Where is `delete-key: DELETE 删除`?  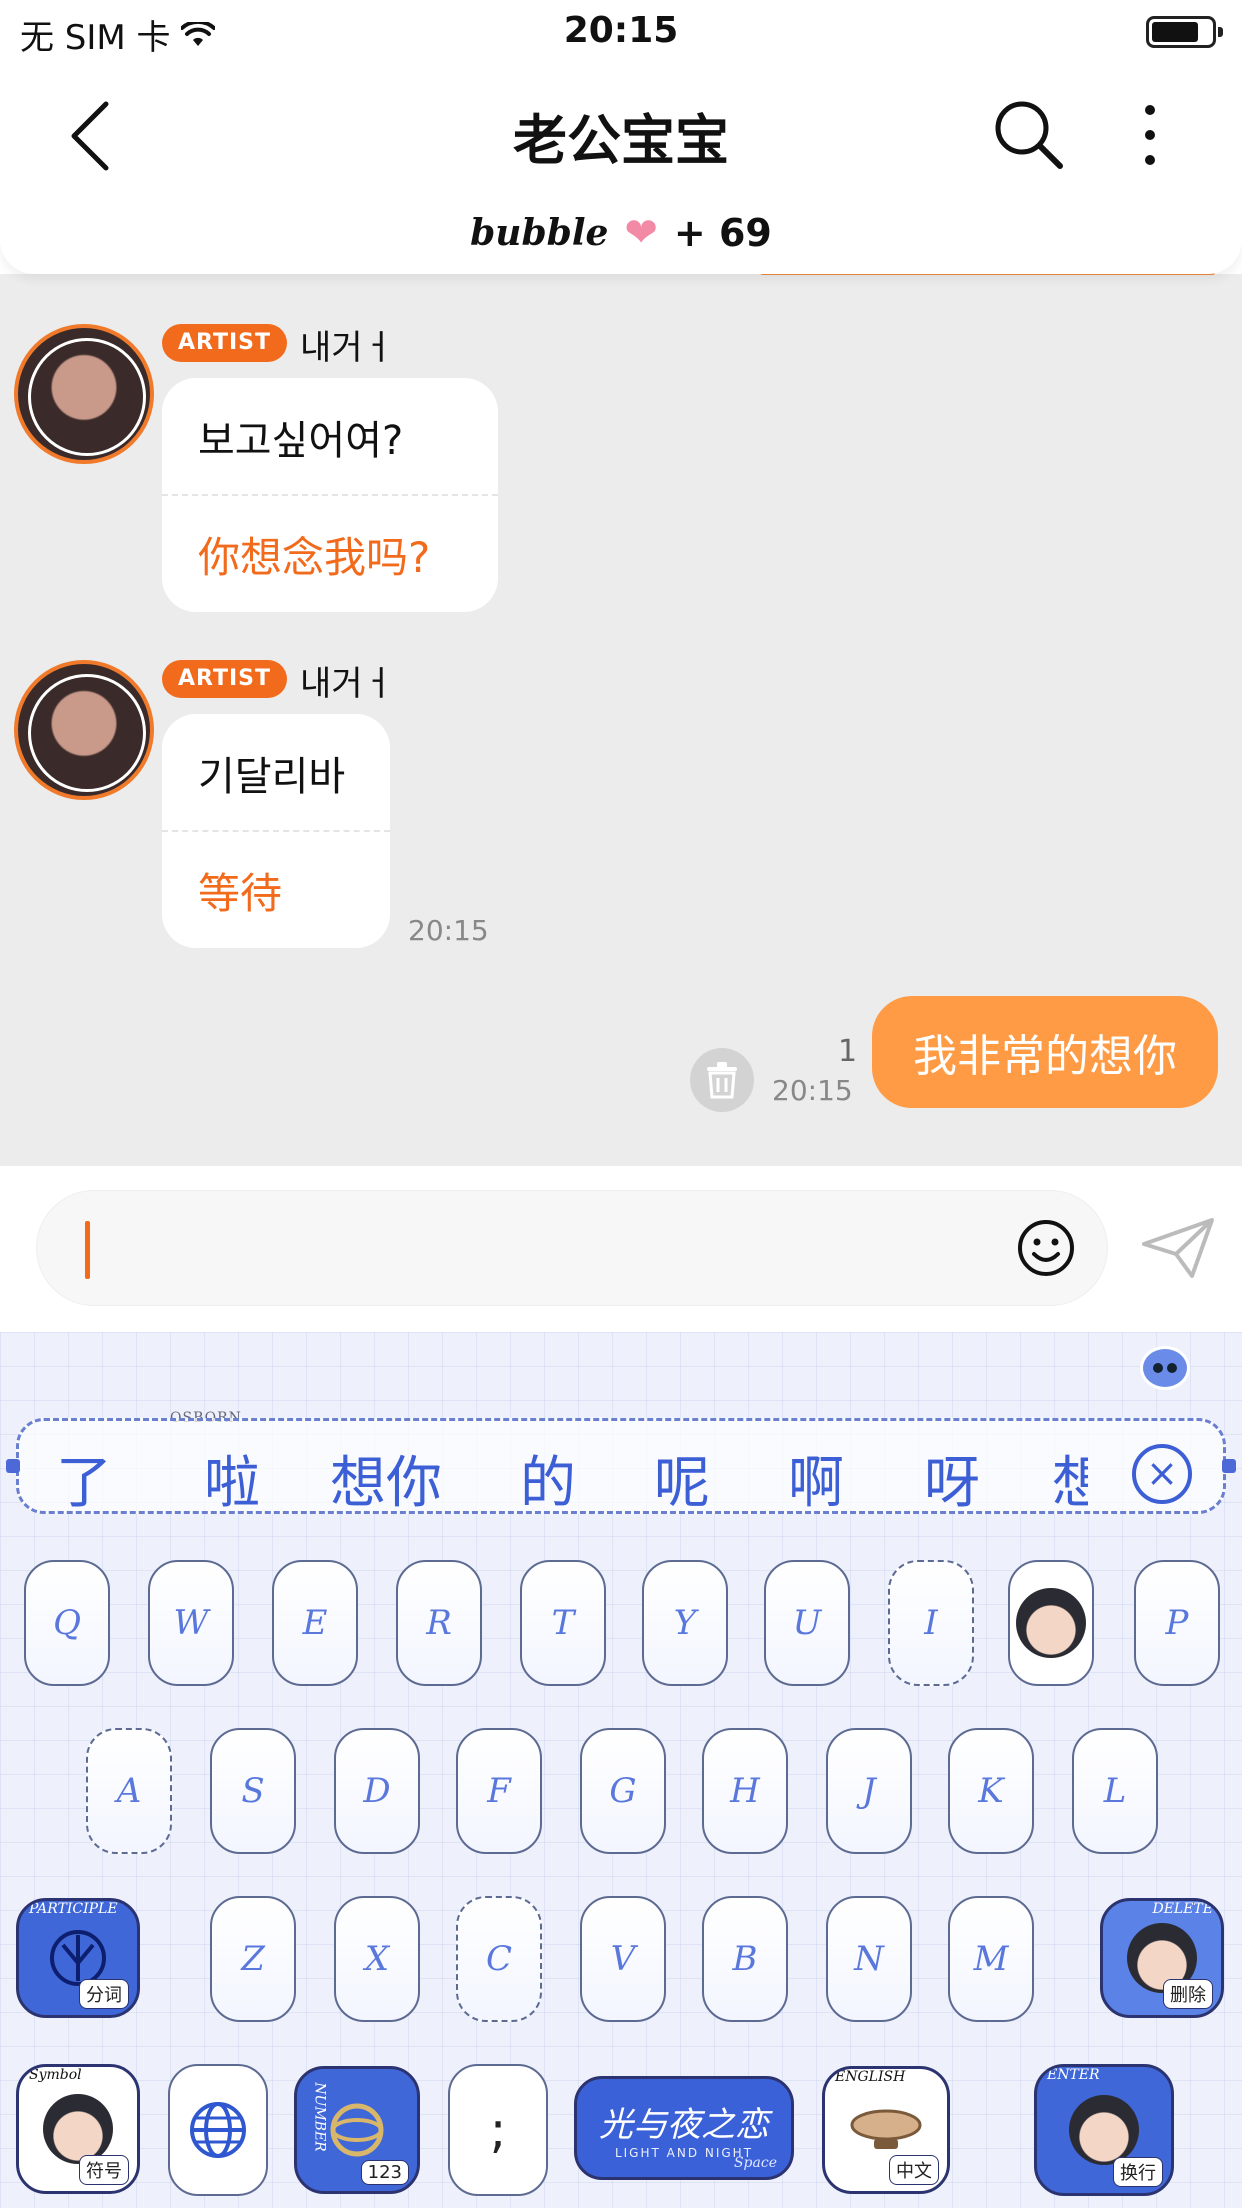 delete-key: DELETE 删除 is located at coordinates (1162, 1958).